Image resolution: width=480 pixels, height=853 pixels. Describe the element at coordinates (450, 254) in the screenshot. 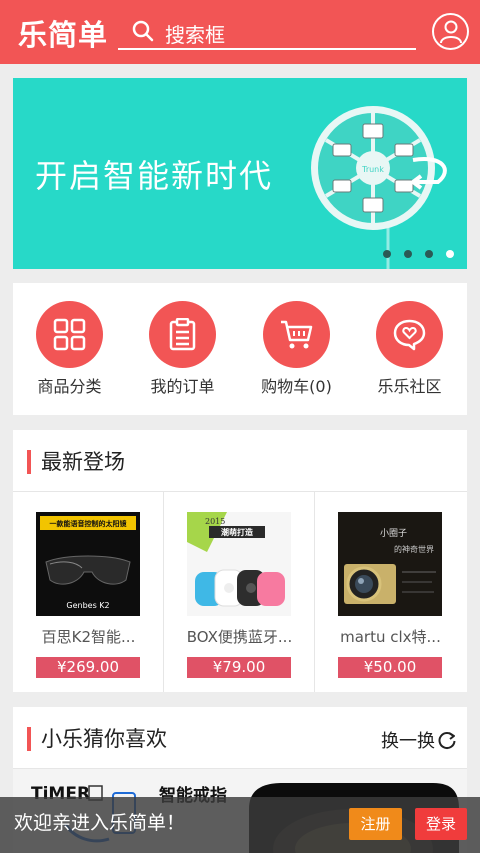

I see `carousel-dot-active` at that location.